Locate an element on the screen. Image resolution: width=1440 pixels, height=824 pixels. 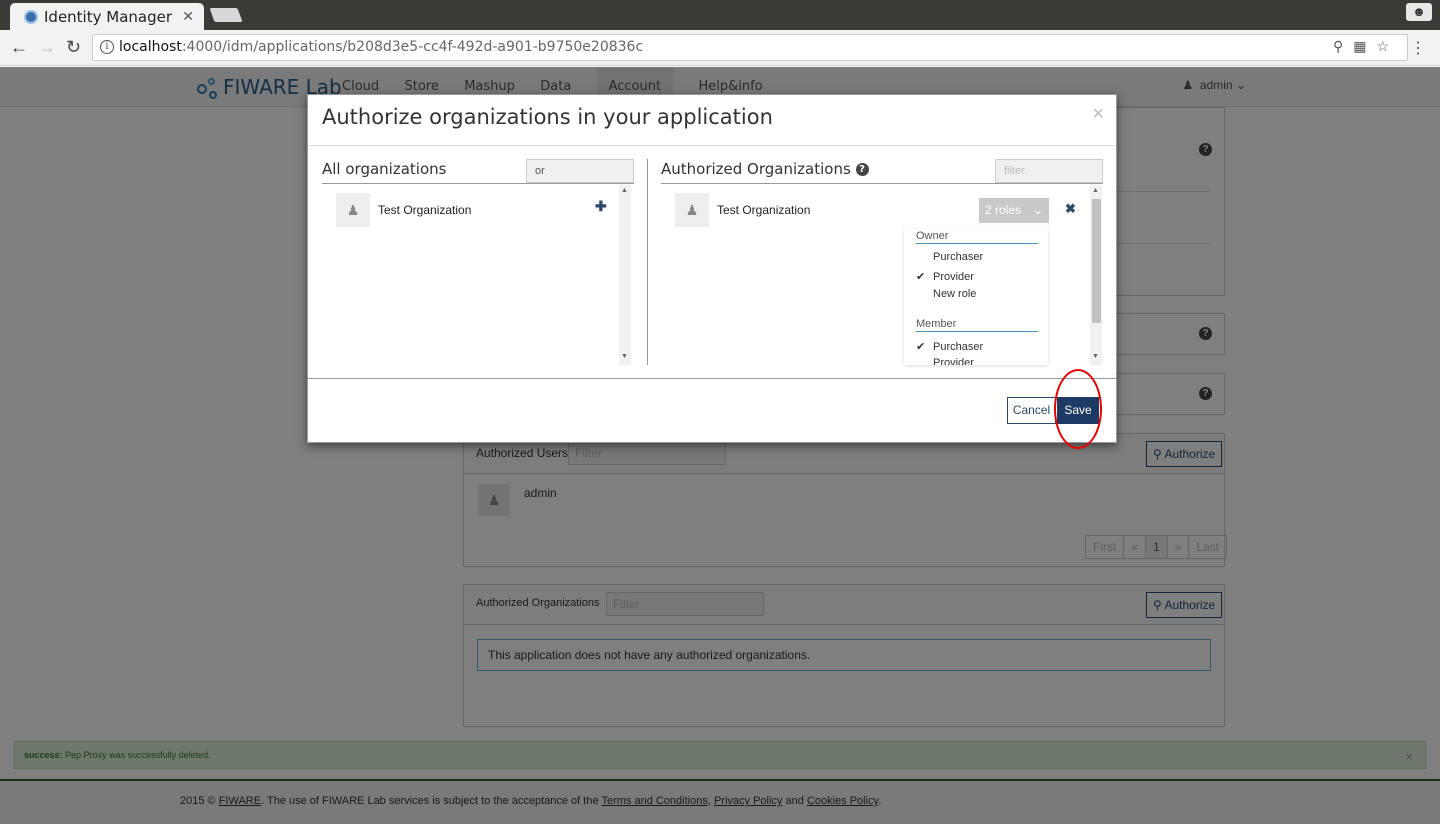
browser-menu-icon: ⋮ is located at coordinates (1418, 48).